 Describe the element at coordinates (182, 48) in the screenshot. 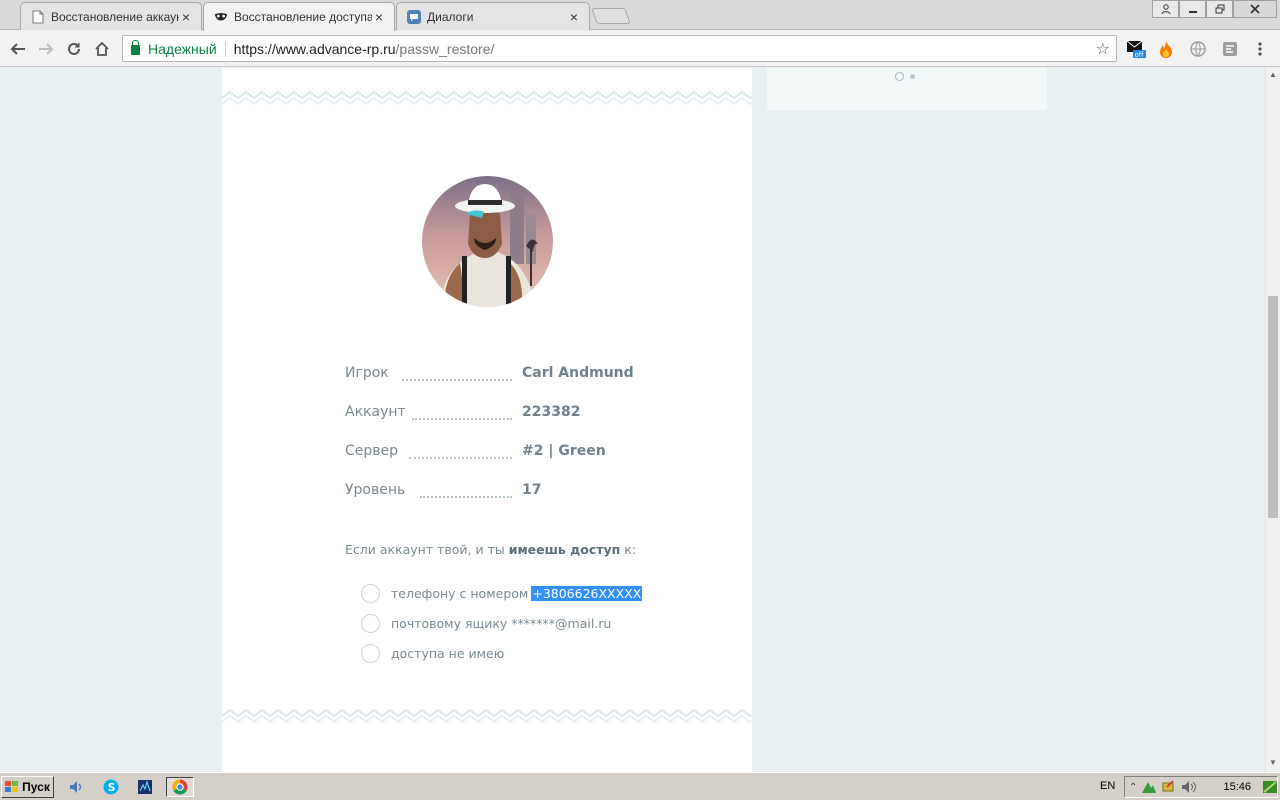

I see `secure-label: Надежный` at that location.